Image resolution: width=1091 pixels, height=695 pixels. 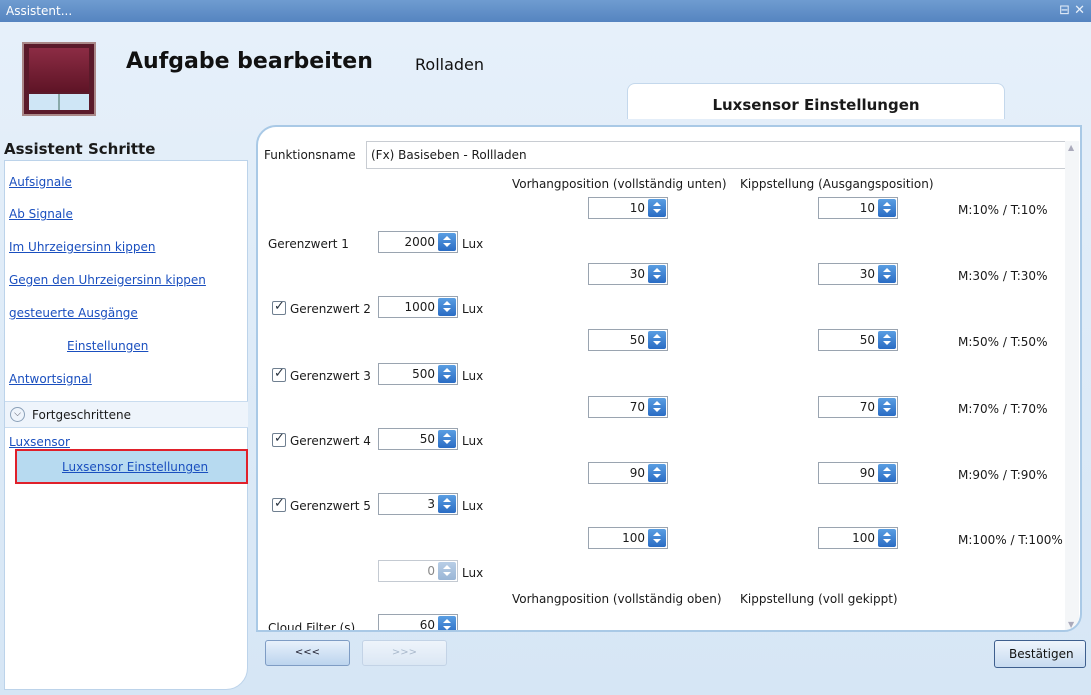 What do you see at coordinates (1072, 385) in the screenshot?
I see `vertical-scrollbar: ▲ ▼` at bounding box center [1072, 385].